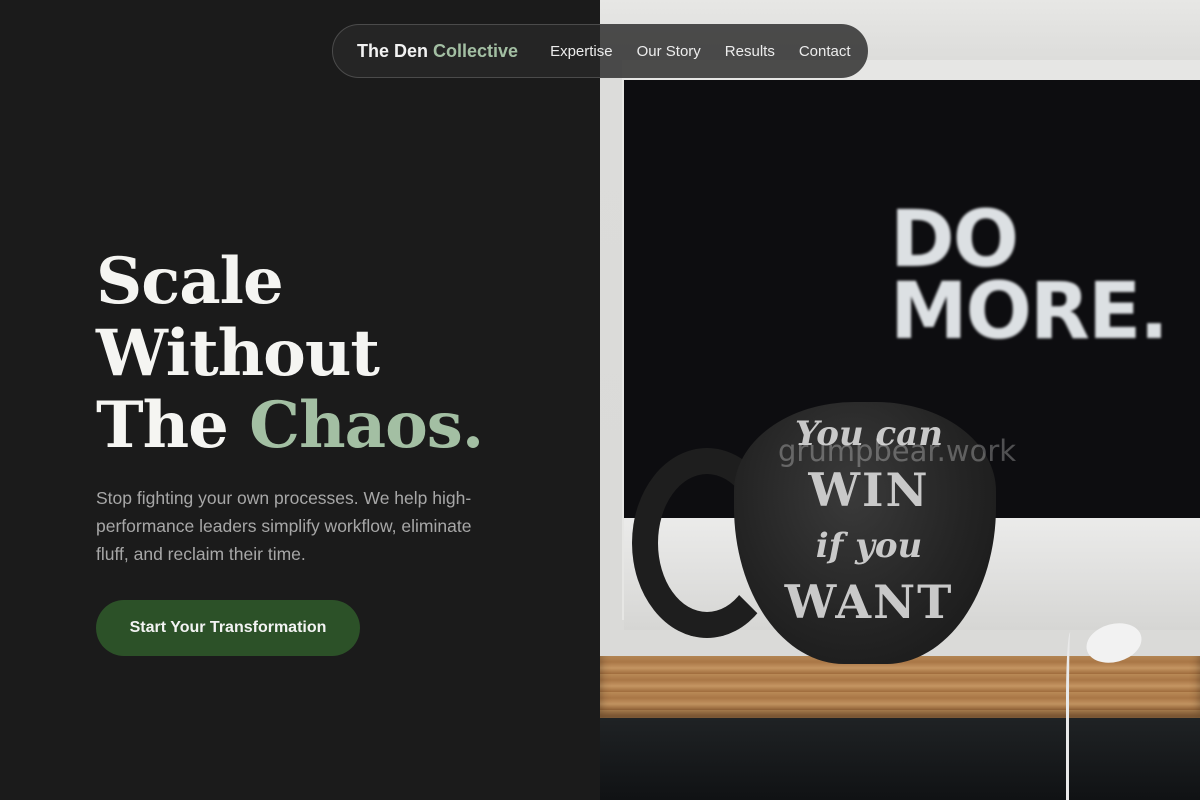  I want to click on monitor-text-line-1: DO, so click(954, 240).